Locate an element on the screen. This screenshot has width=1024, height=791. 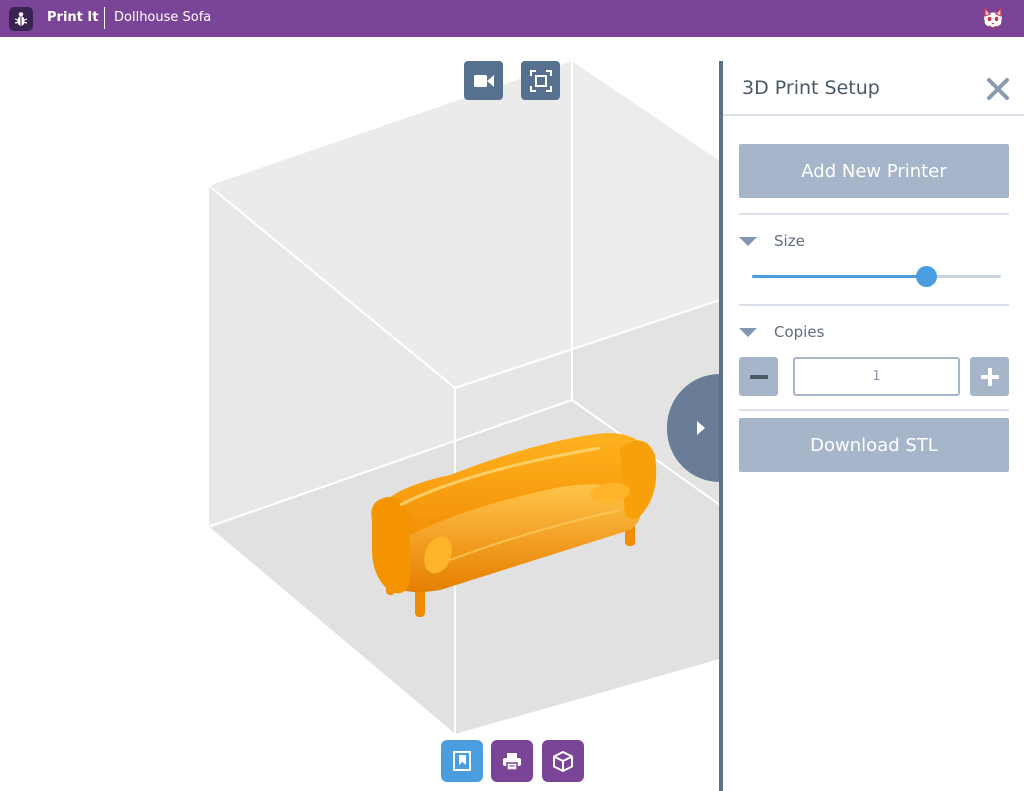
cat-avatar-icon is located at coordinates (993, 18).